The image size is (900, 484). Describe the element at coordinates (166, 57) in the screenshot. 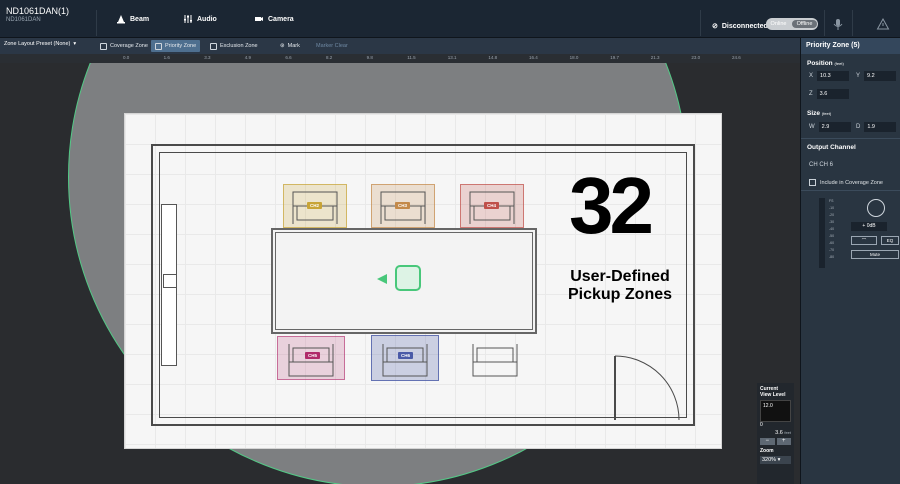

I see `ruler-tick-label: 1.6` at that location.